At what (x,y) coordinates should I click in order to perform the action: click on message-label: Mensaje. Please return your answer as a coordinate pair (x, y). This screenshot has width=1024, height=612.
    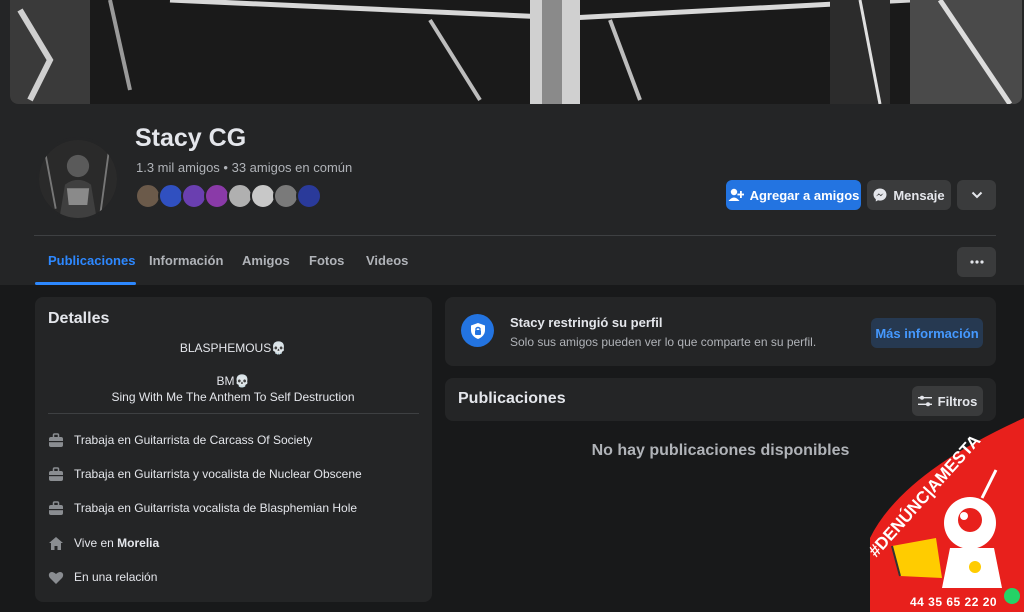
    Looking at the image, I should click on (919, 195).